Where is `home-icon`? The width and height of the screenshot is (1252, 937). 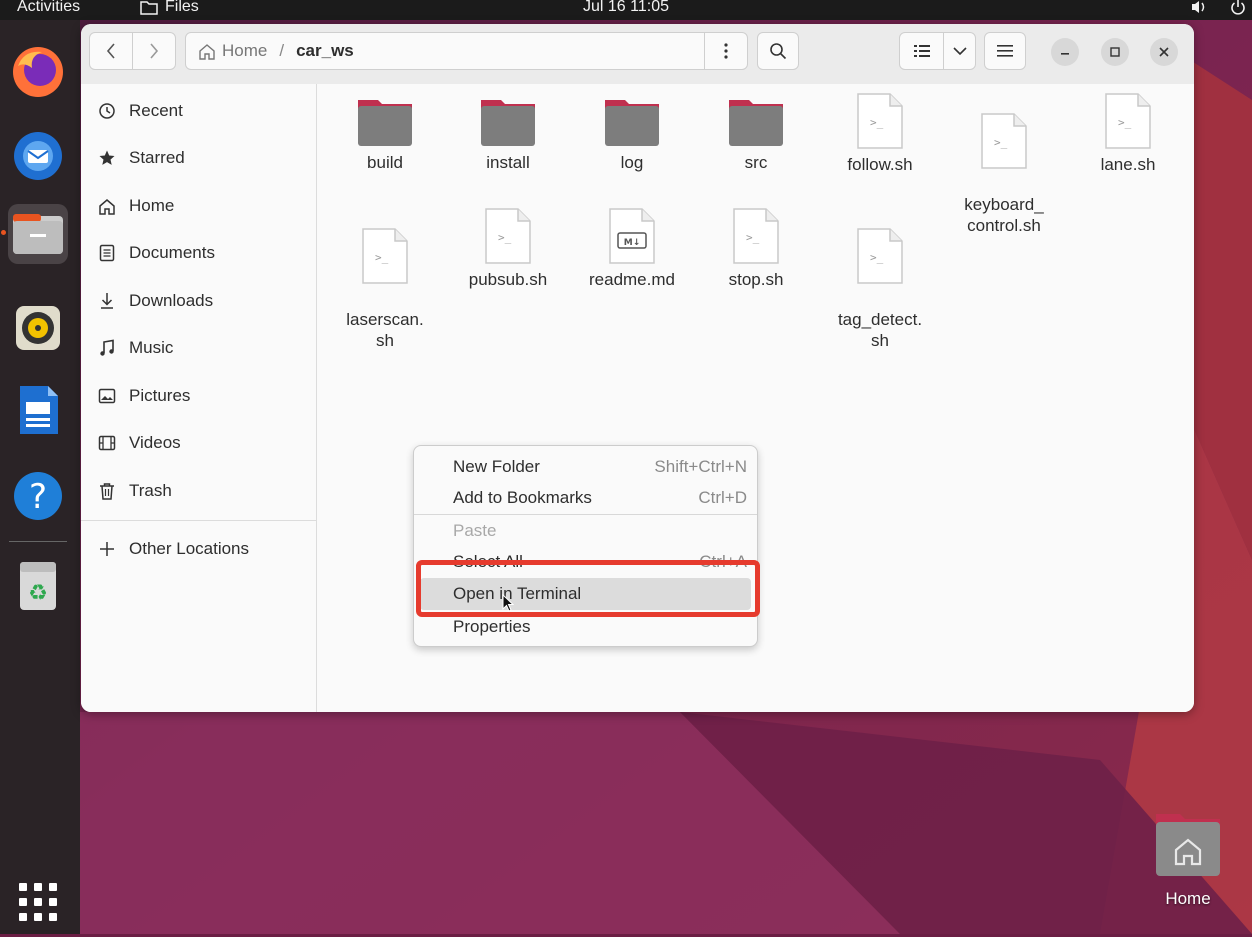
home-icon is located at coordinates (107, 206).